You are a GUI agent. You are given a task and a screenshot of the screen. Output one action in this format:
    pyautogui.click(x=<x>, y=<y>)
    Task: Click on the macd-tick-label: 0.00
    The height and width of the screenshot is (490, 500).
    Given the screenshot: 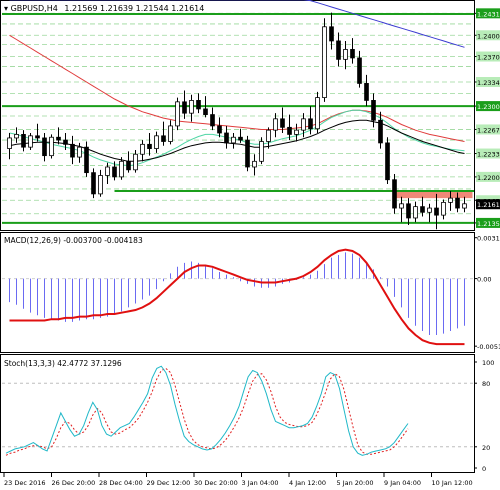 What is the action you would take?
    pyautogui.click(x=484, y=280)
    